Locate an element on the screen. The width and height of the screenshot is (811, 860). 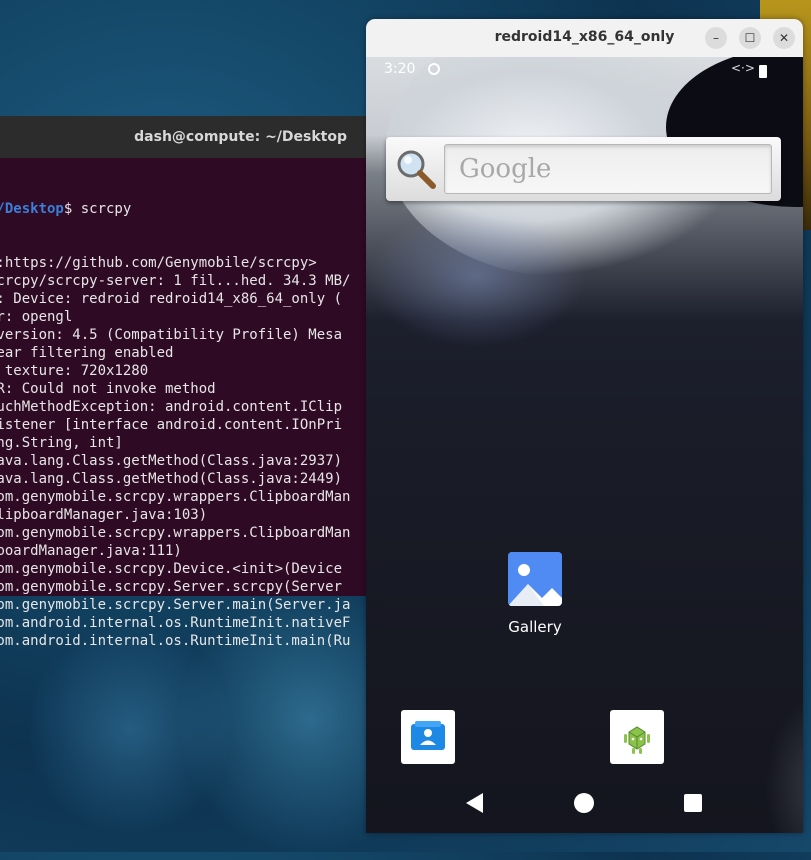
scrcpy-title: redroid14_x86_64_only is located at coordinates (584, 37).